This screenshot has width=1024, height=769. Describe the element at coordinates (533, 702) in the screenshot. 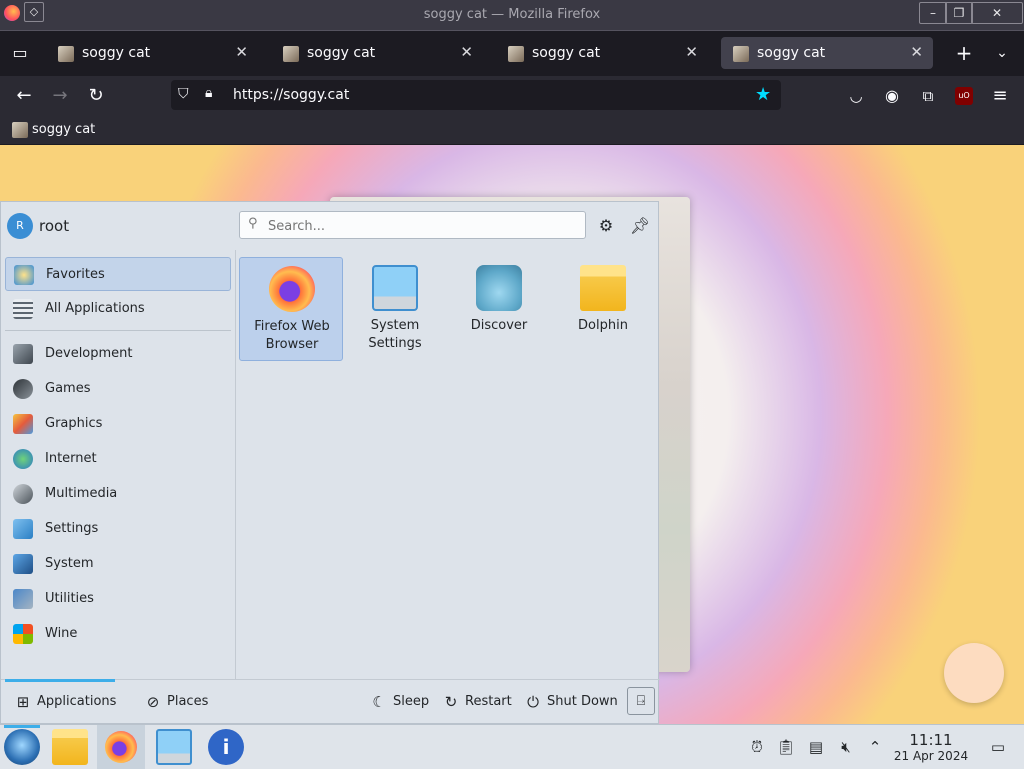

I see `power-icon: ⏻` at that location.